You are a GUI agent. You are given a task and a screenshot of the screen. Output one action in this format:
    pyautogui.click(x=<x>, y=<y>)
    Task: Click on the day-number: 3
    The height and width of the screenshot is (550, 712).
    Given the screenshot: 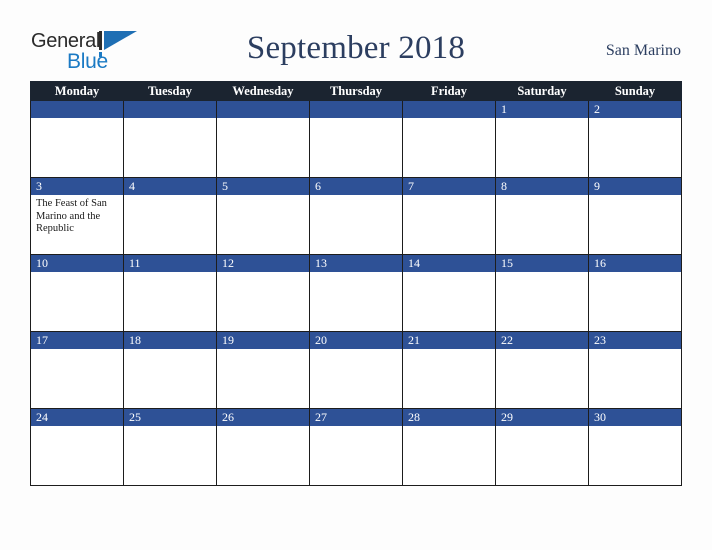 What is the action you would take?
    pyautogui.click(x=77, y=186)
    